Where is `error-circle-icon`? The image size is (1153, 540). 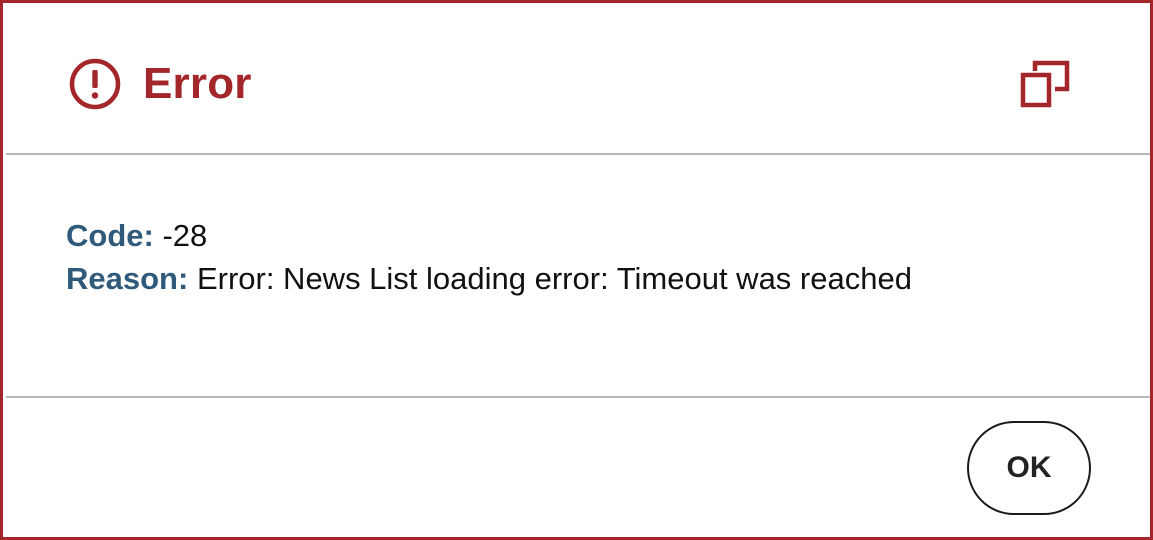 error-circle-icon is located at coordinates (95, 84).